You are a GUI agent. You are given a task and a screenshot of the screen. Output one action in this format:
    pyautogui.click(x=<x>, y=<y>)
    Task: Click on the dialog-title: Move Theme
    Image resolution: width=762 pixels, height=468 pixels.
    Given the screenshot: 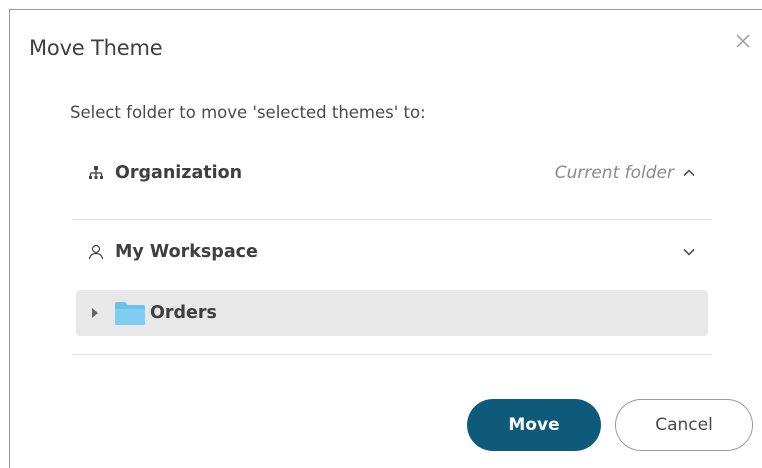 What is the action you would take?
    pyautogui.click(x=96, y=48)
    